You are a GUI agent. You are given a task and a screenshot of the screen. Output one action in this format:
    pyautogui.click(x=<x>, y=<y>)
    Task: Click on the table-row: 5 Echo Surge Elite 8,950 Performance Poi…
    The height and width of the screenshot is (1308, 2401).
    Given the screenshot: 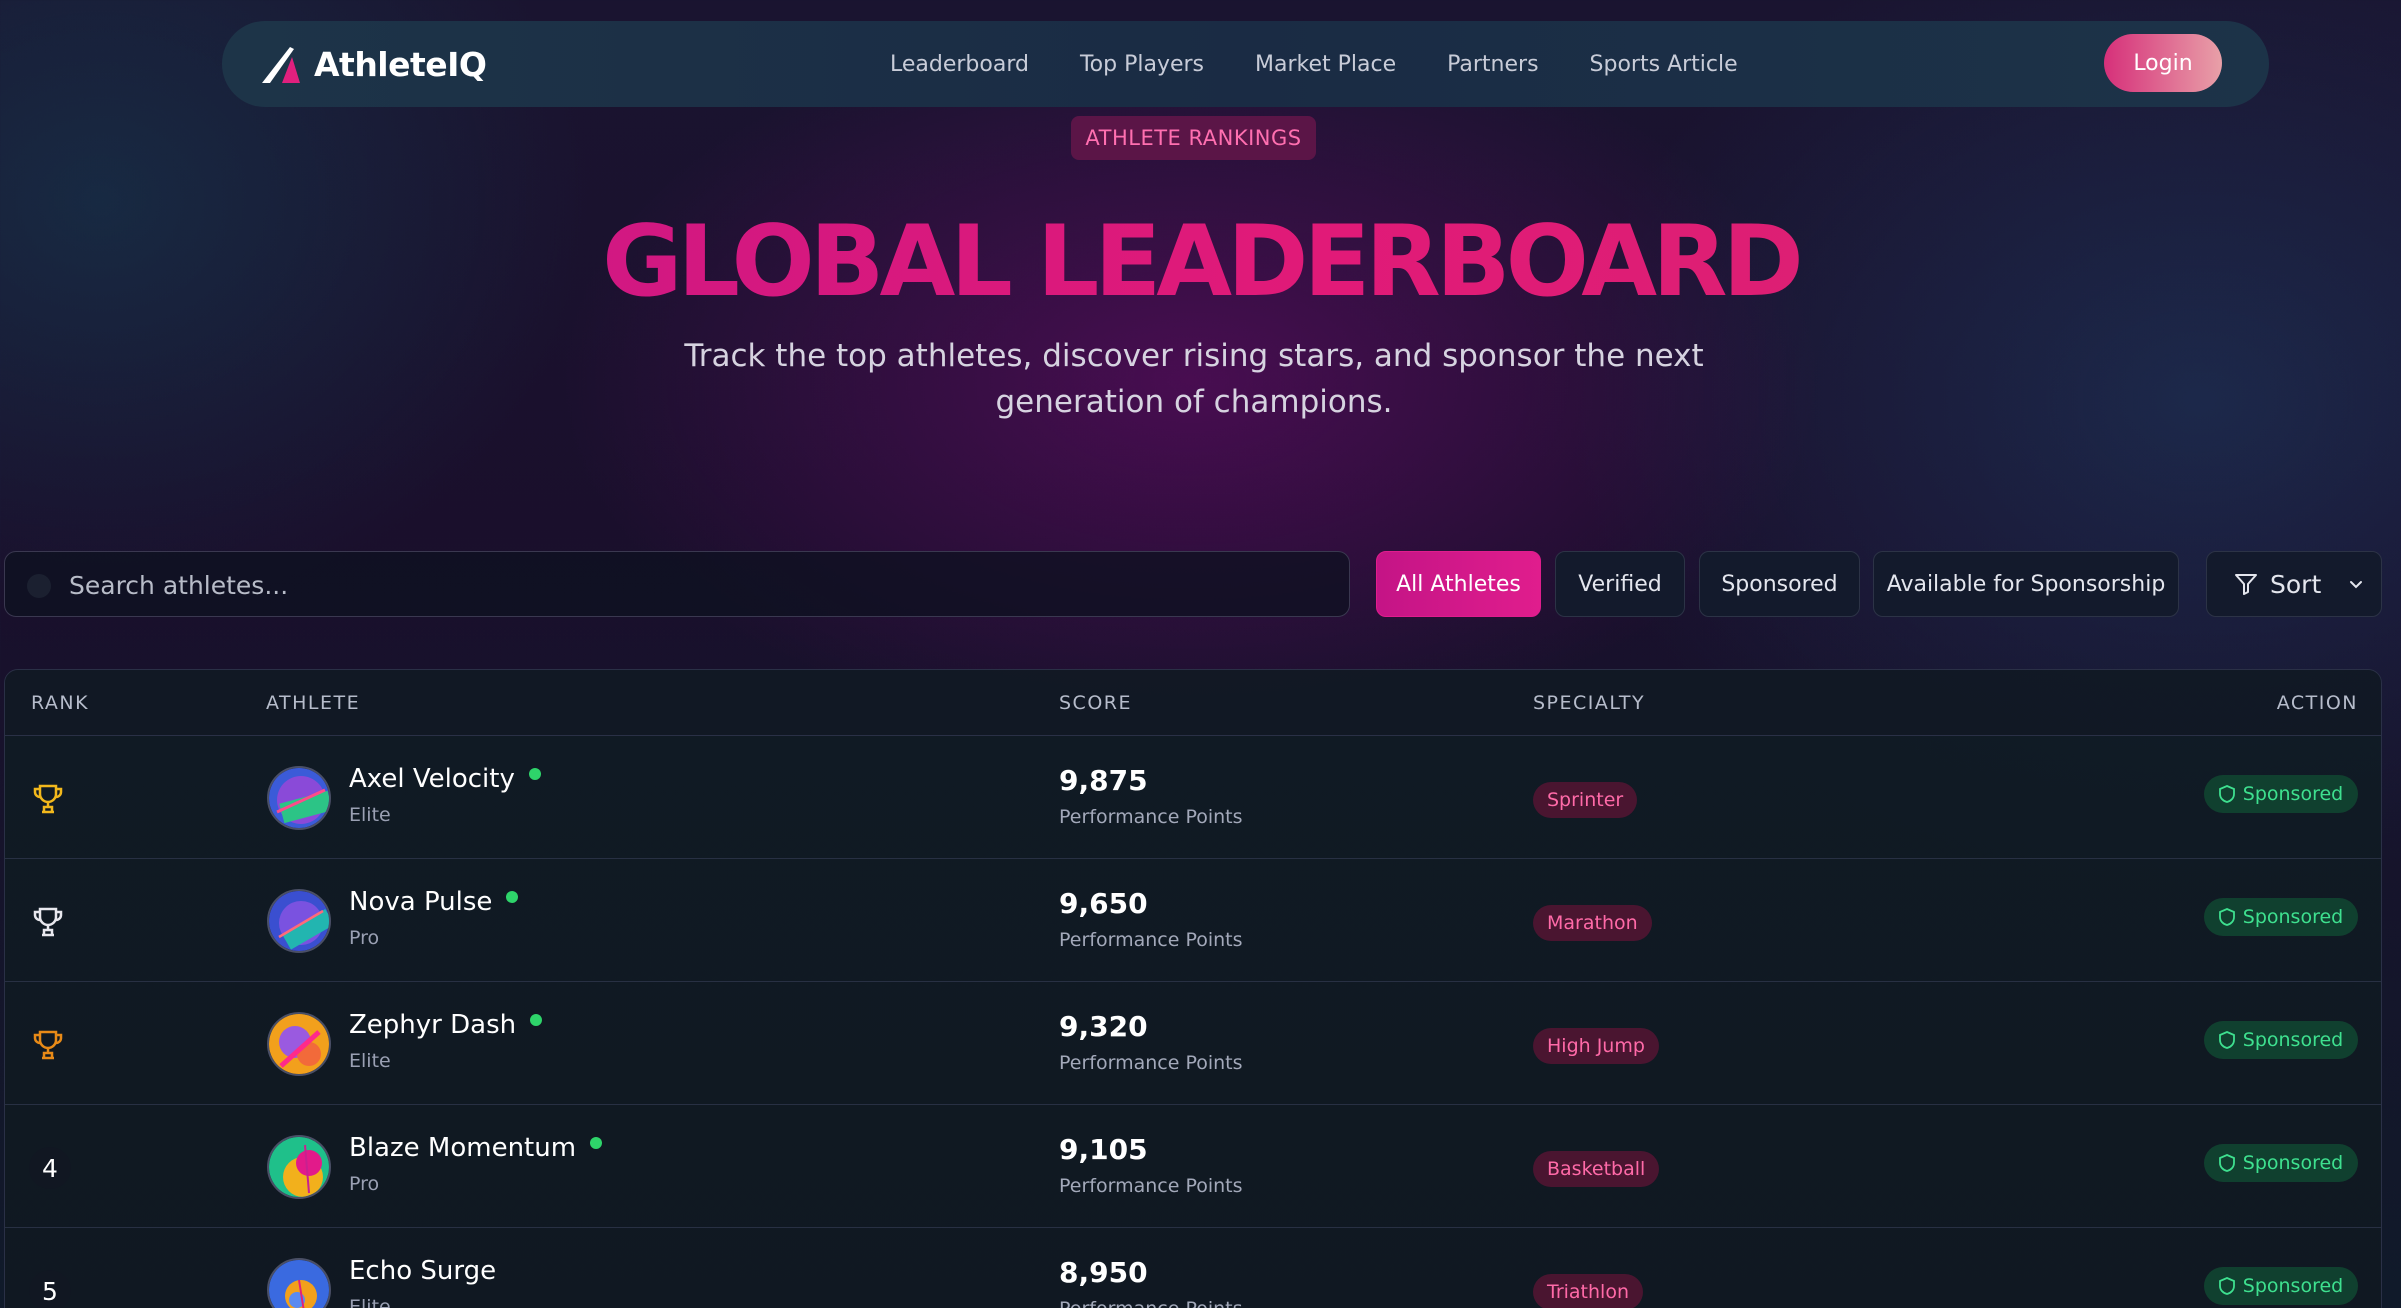 What is the action you would take?
    pyautogui.click(x=1193, y=1268)
    